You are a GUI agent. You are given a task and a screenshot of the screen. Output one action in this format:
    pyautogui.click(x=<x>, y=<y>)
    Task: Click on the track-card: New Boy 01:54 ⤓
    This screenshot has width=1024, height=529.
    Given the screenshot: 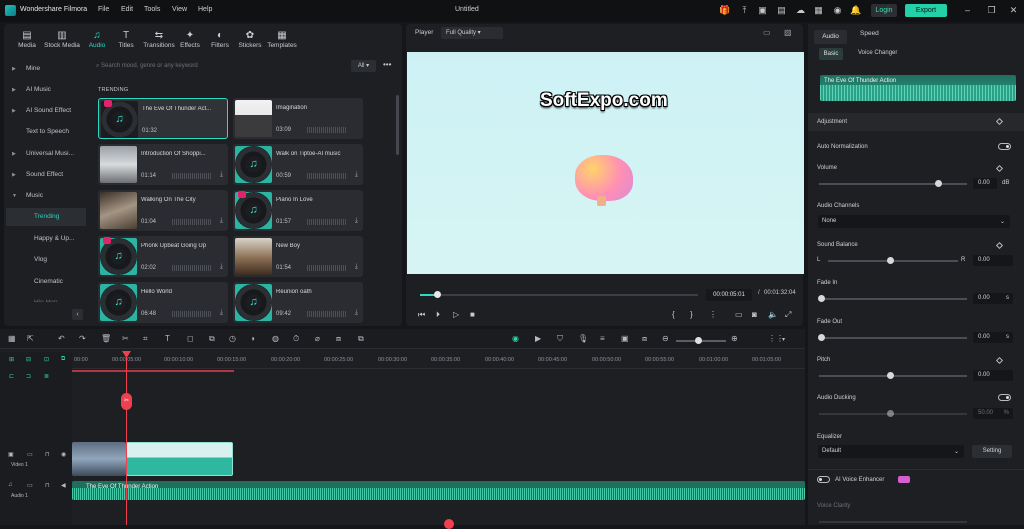 What is the action you would take?
    pyautogui.click(x=298, y=256)
    